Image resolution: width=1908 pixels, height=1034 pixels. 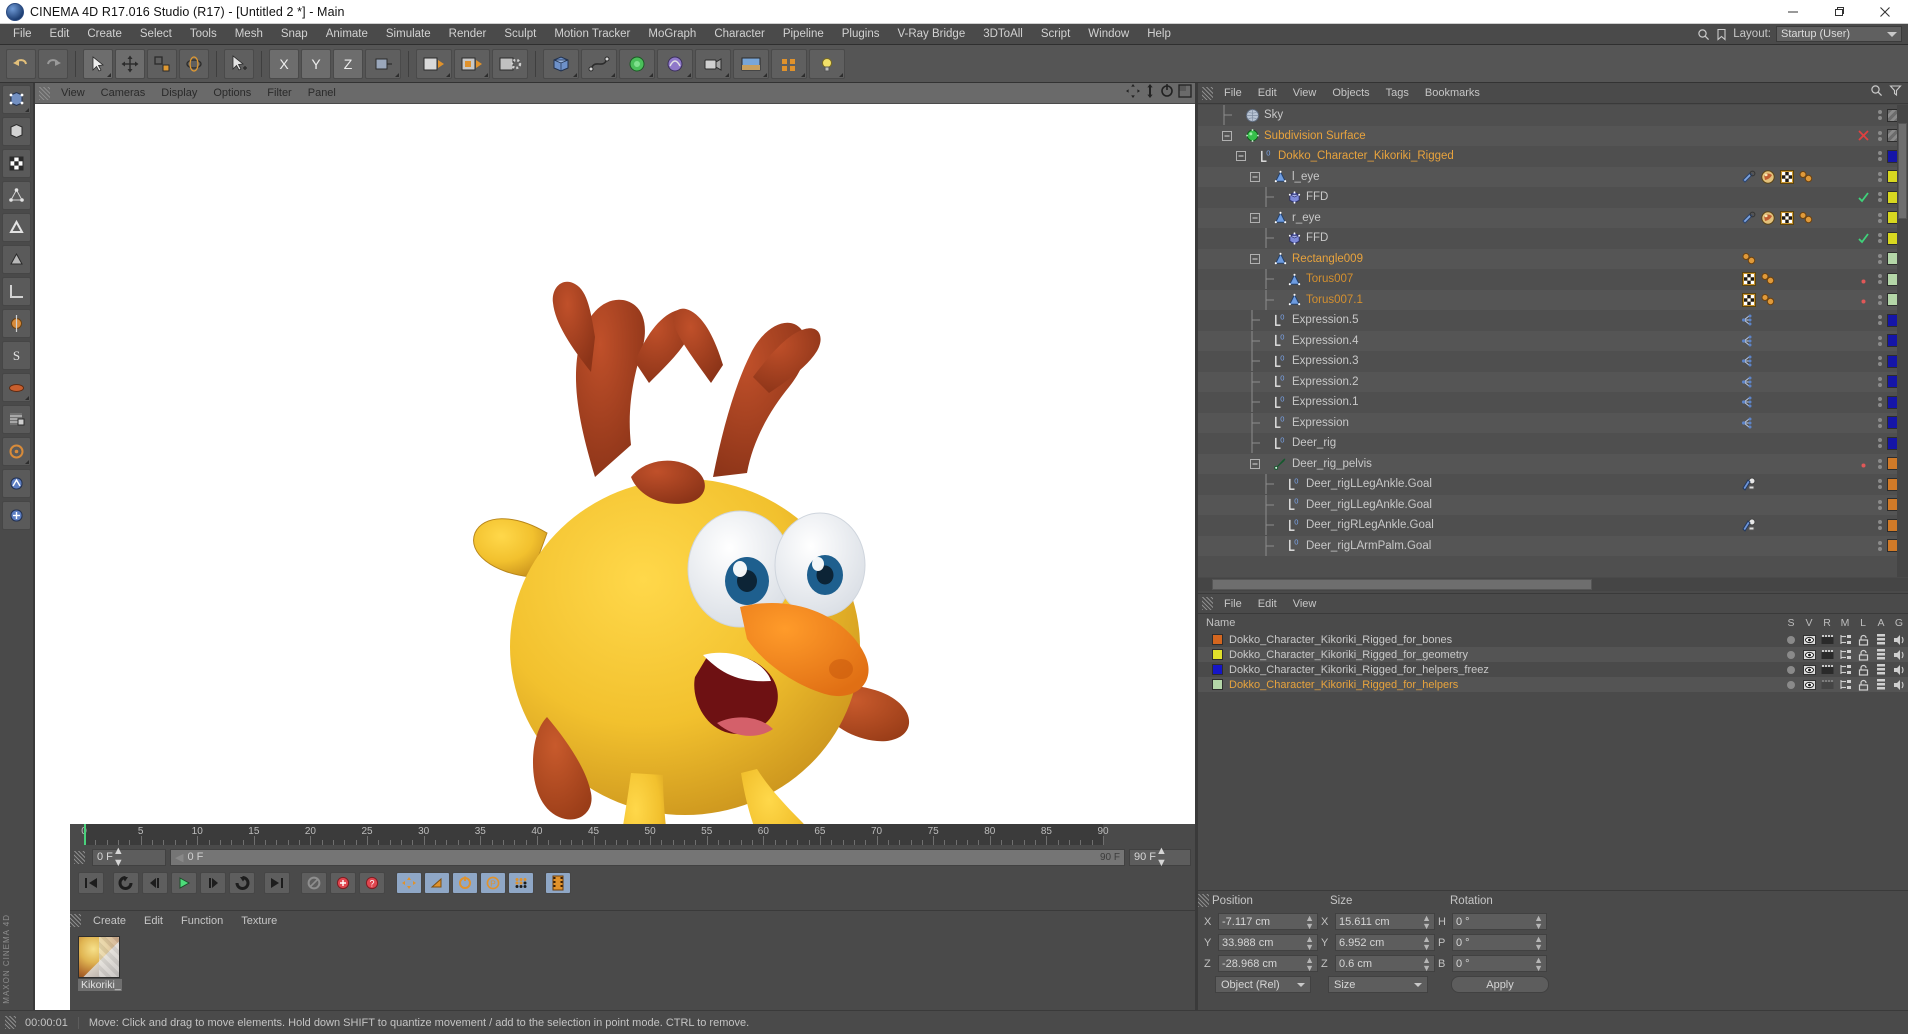 What do you see at coordinates (1787, 218) in the screenshot?
I see `texture-tag` at bounding box center [1787, 218].